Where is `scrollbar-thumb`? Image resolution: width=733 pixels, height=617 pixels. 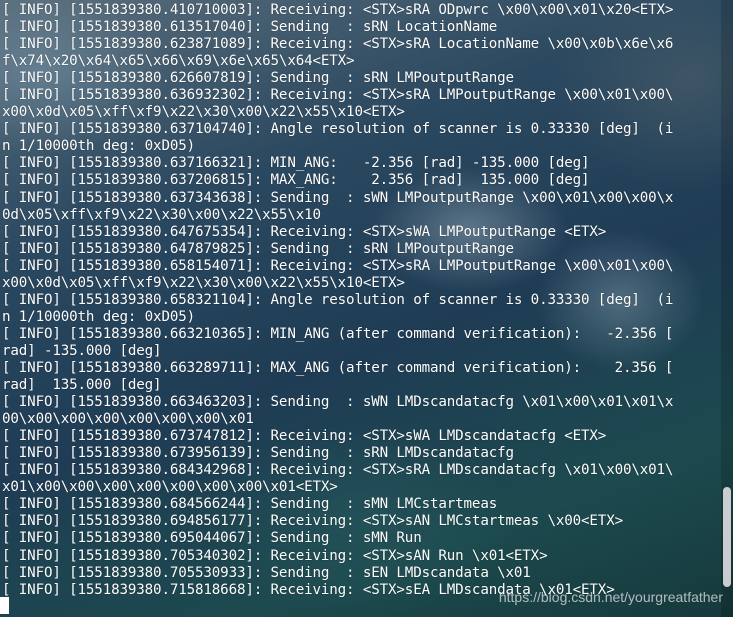
scrollbar-thumb is located at coordinates (727, 537).